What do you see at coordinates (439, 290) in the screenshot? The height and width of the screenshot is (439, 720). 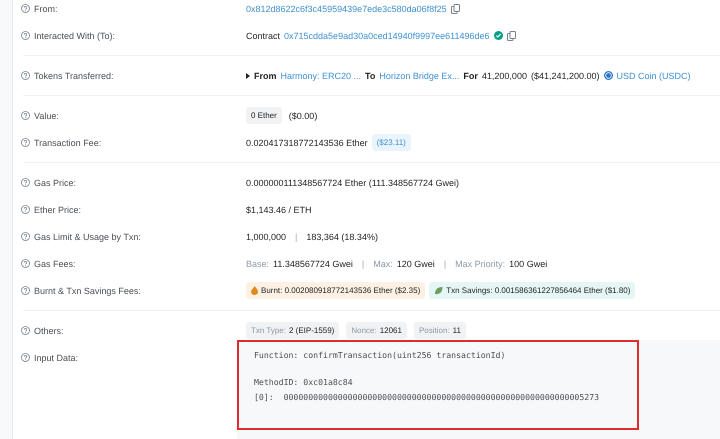 I see `leaf-icon` at bounding box center [439, 290].